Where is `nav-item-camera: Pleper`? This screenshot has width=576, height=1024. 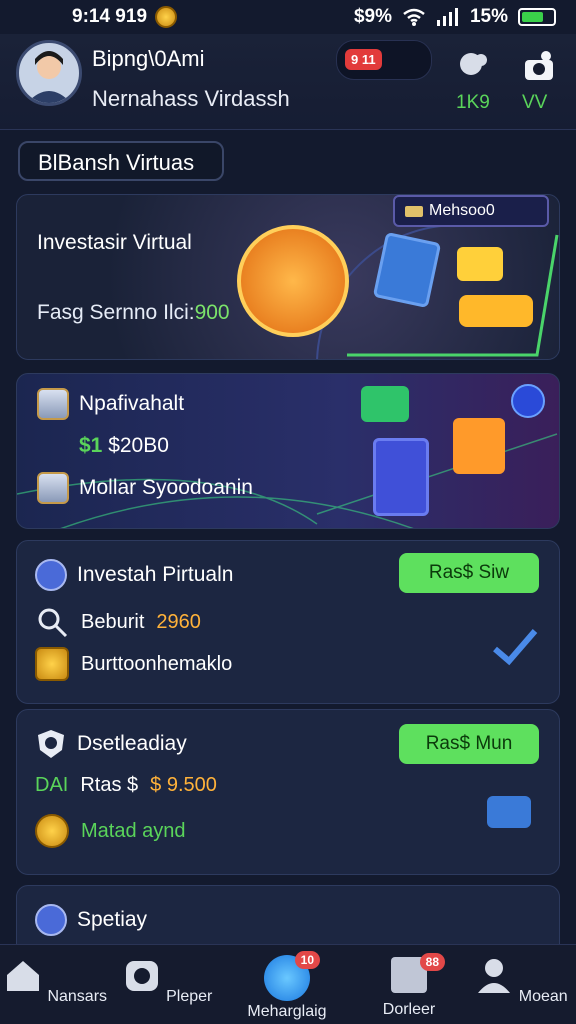
nav-item-camera: Pleper is located at coordinates (167, 980).